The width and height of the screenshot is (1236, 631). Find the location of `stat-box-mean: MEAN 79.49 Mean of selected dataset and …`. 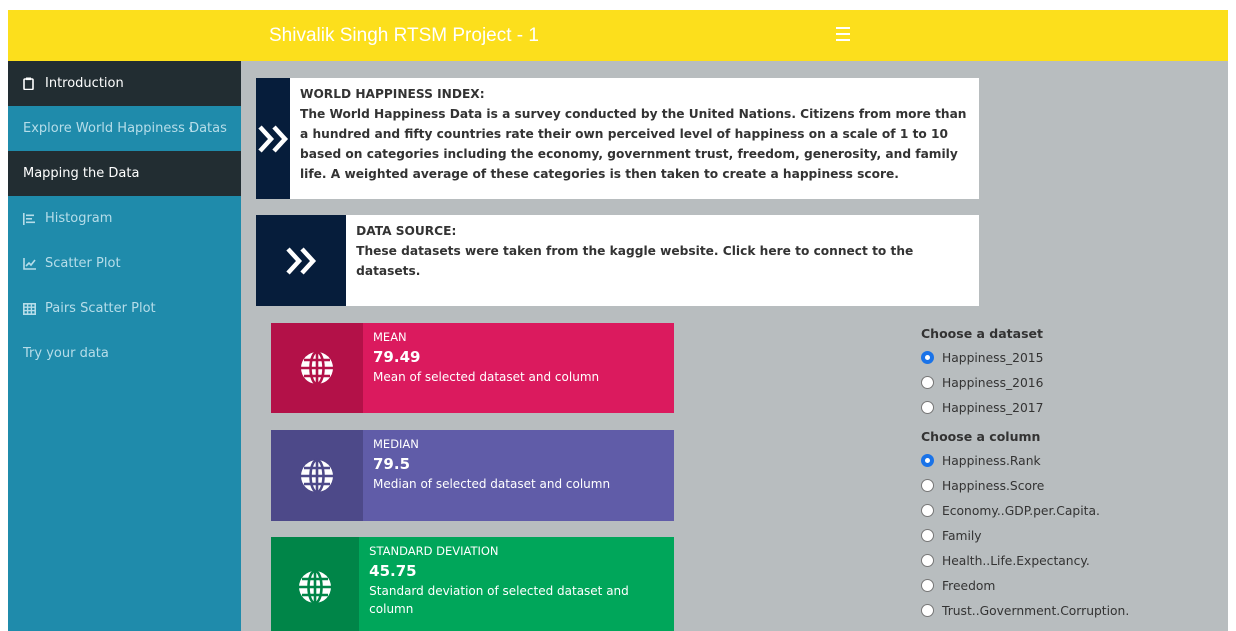

stat-box-mean: MEAN 79.49 Mean of selected dataset and … is located at coordinates (472, 368).